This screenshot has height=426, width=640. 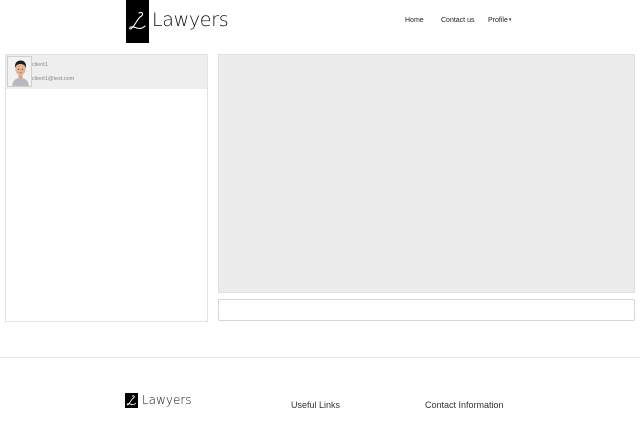 I want to click on avatar, so click(x=19, y=71).